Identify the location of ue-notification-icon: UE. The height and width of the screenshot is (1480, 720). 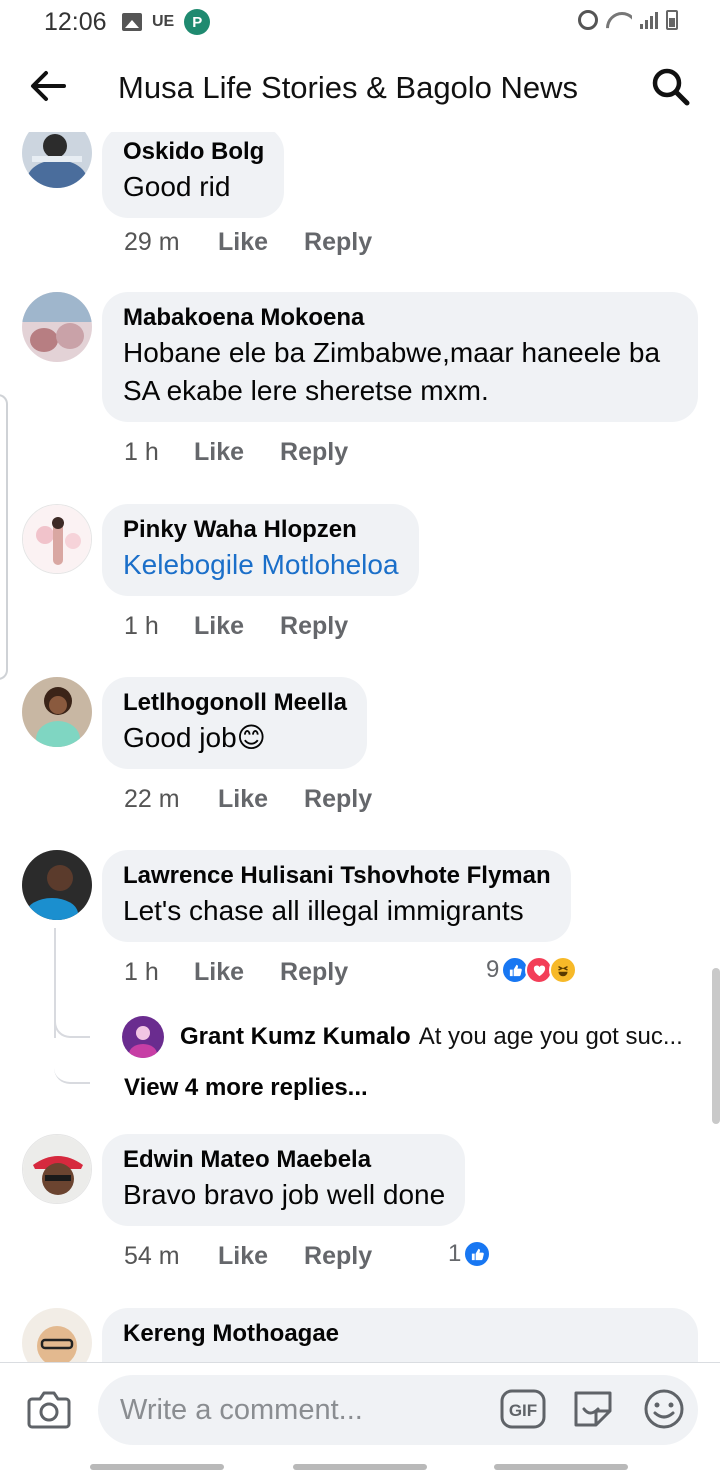
(163, 21).